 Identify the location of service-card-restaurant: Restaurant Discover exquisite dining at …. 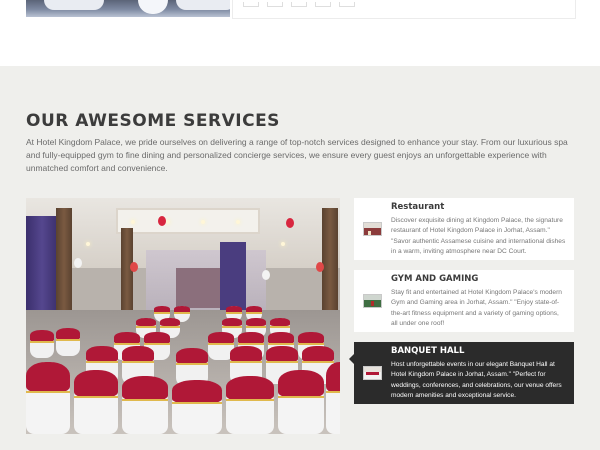
(464, 229).